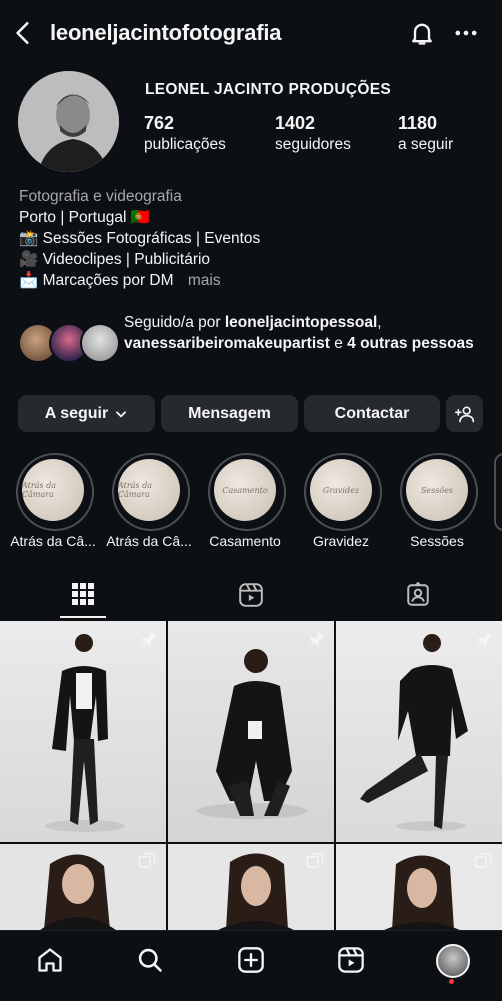 The image size is (502, 1001). What do you see at coordinates (100, 343) in the screenshot?
I see `follower-avatar` at bounding box center [100, 343].